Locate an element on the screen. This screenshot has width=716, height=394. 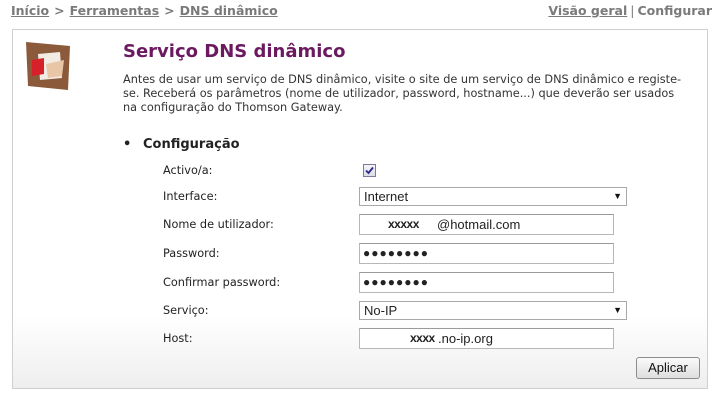
breadcrumb-current-link: DNS dinâmico is located at coordinates (229, 10).